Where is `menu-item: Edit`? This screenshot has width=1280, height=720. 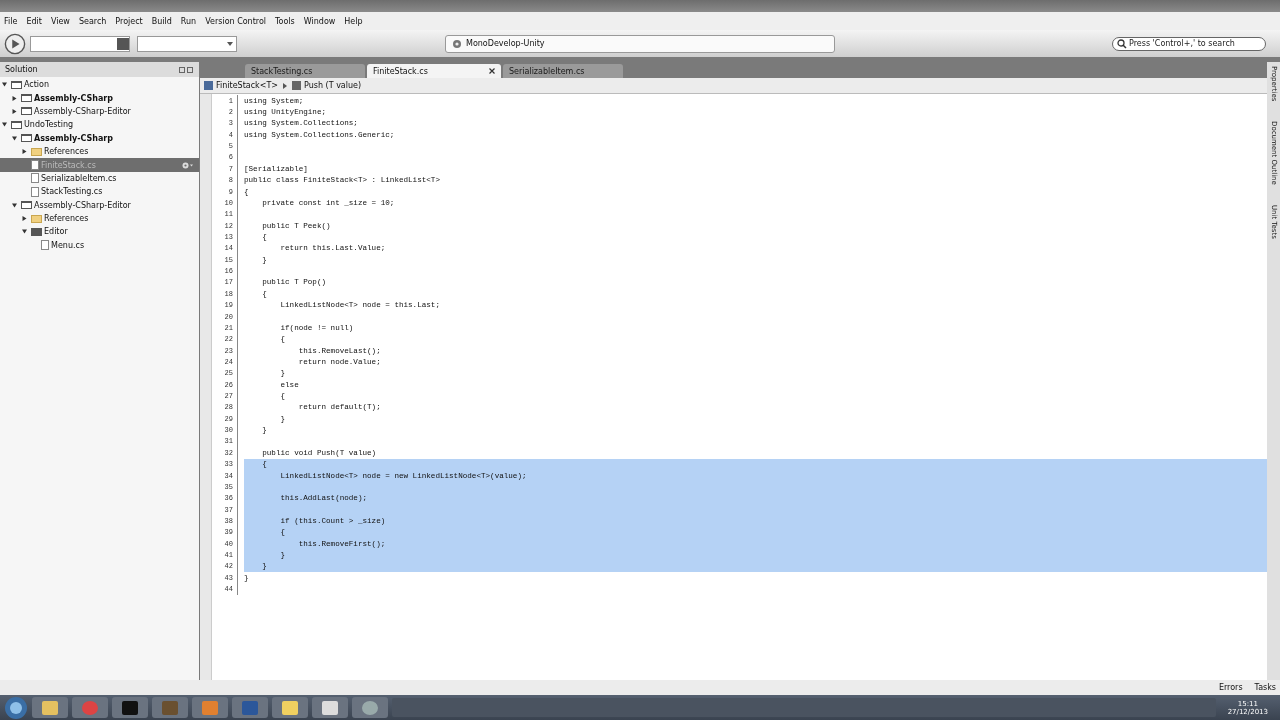 menu-item: Edit is located at coordinates (34, 21).